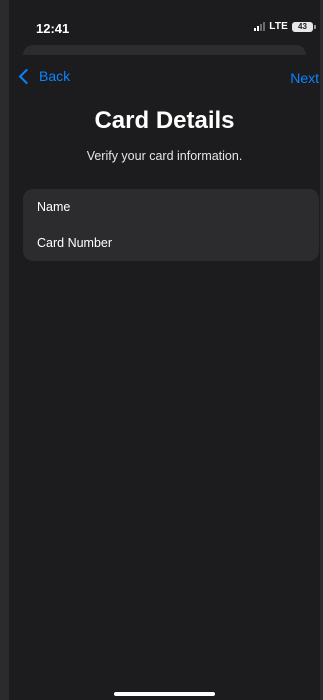  I want to click on card-form-group: Name Card Number, so click(171, 225).